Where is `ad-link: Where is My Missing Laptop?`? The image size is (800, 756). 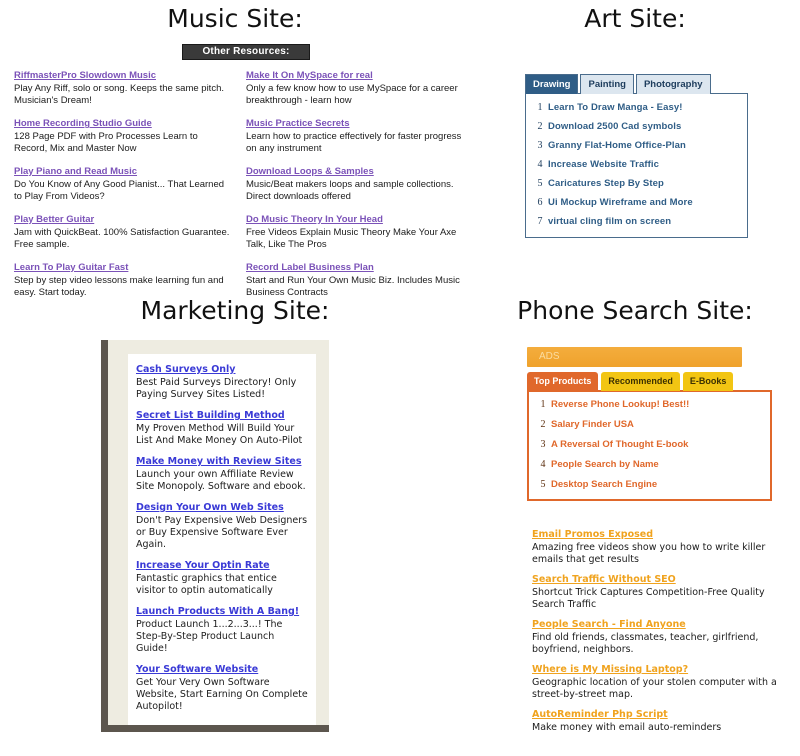
ad-link: Where is My Missing Laptop? is located at coordinates (662, 670).